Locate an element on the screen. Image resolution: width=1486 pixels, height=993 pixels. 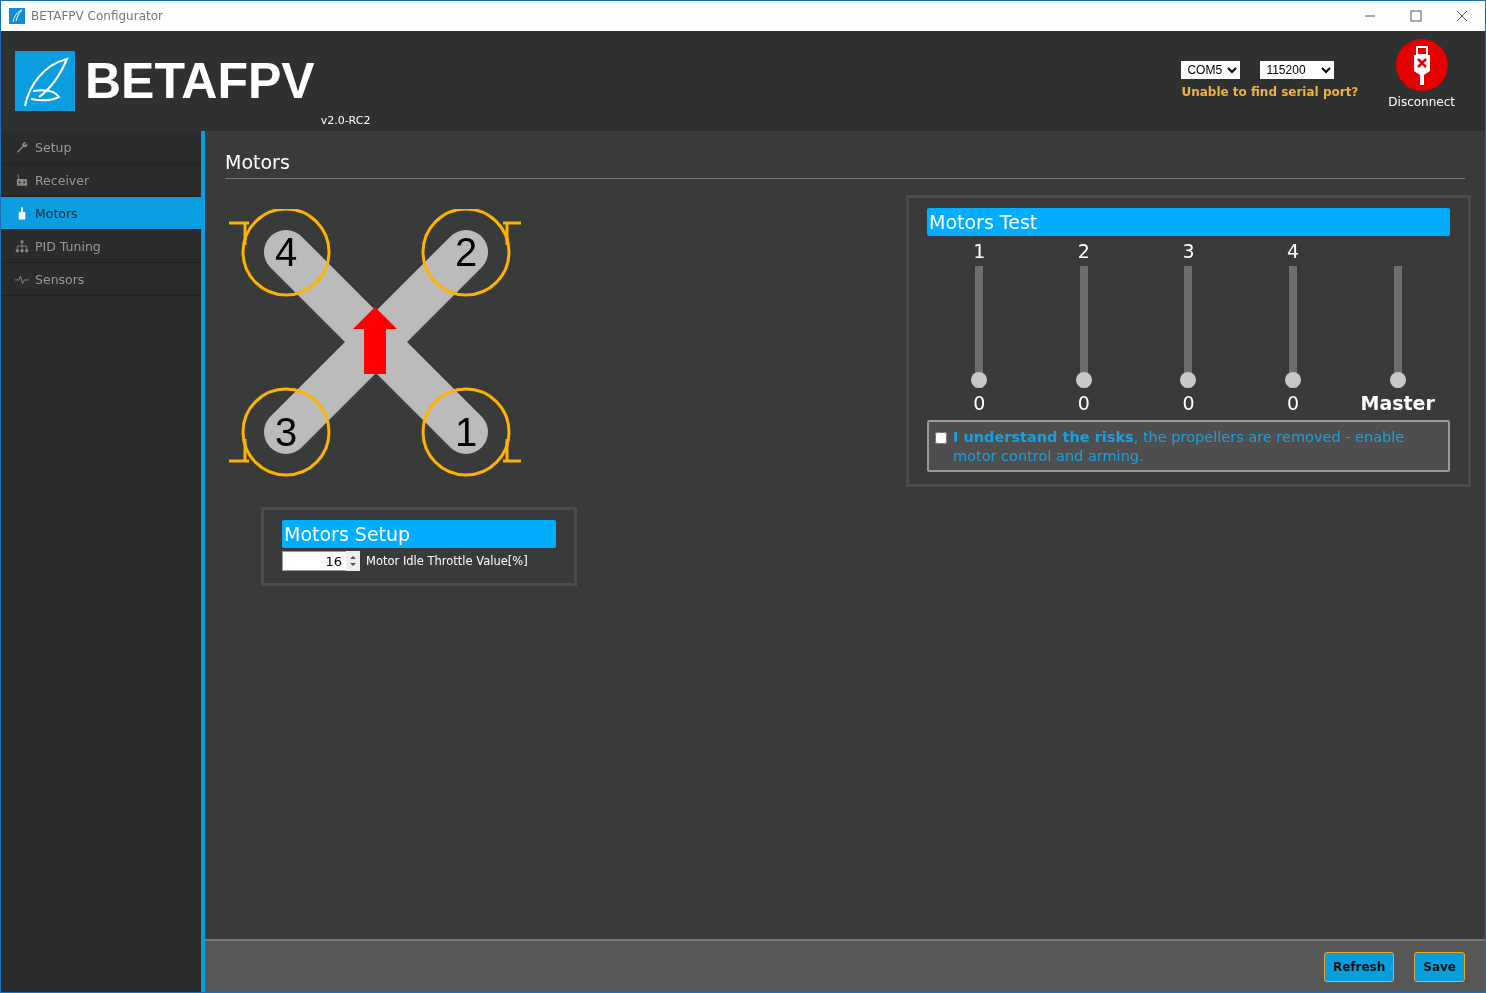
motor-number: 3 is located at coordinates (286, 432).